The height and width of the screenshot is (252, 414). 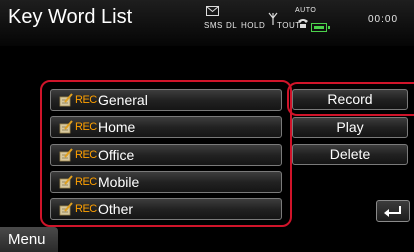 I want to click on hold-indicator: HOLD, so click(x=253, y=25).